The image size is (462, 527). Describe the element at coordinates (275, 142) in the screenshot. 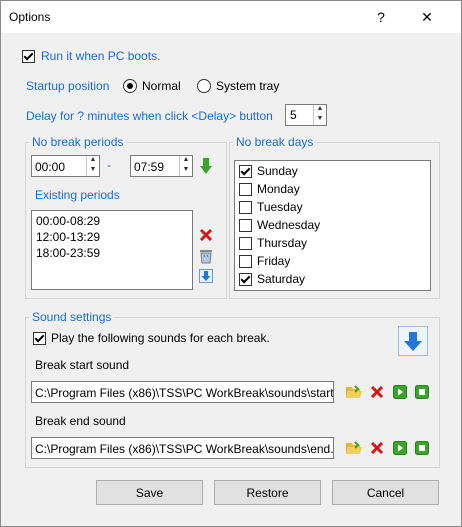

I see `no-break-days-title: No break days` at that location.